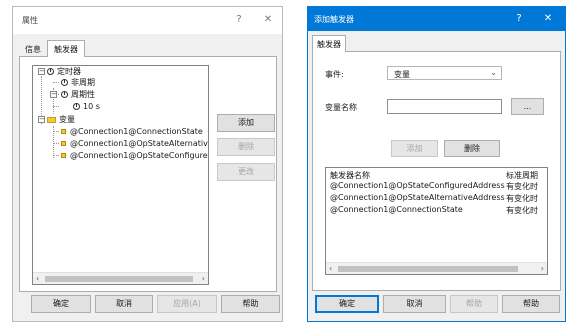  Describe the element at coordinates (83, 82) in the screenshot. I see `tree-node-label: 非周期` at that location.